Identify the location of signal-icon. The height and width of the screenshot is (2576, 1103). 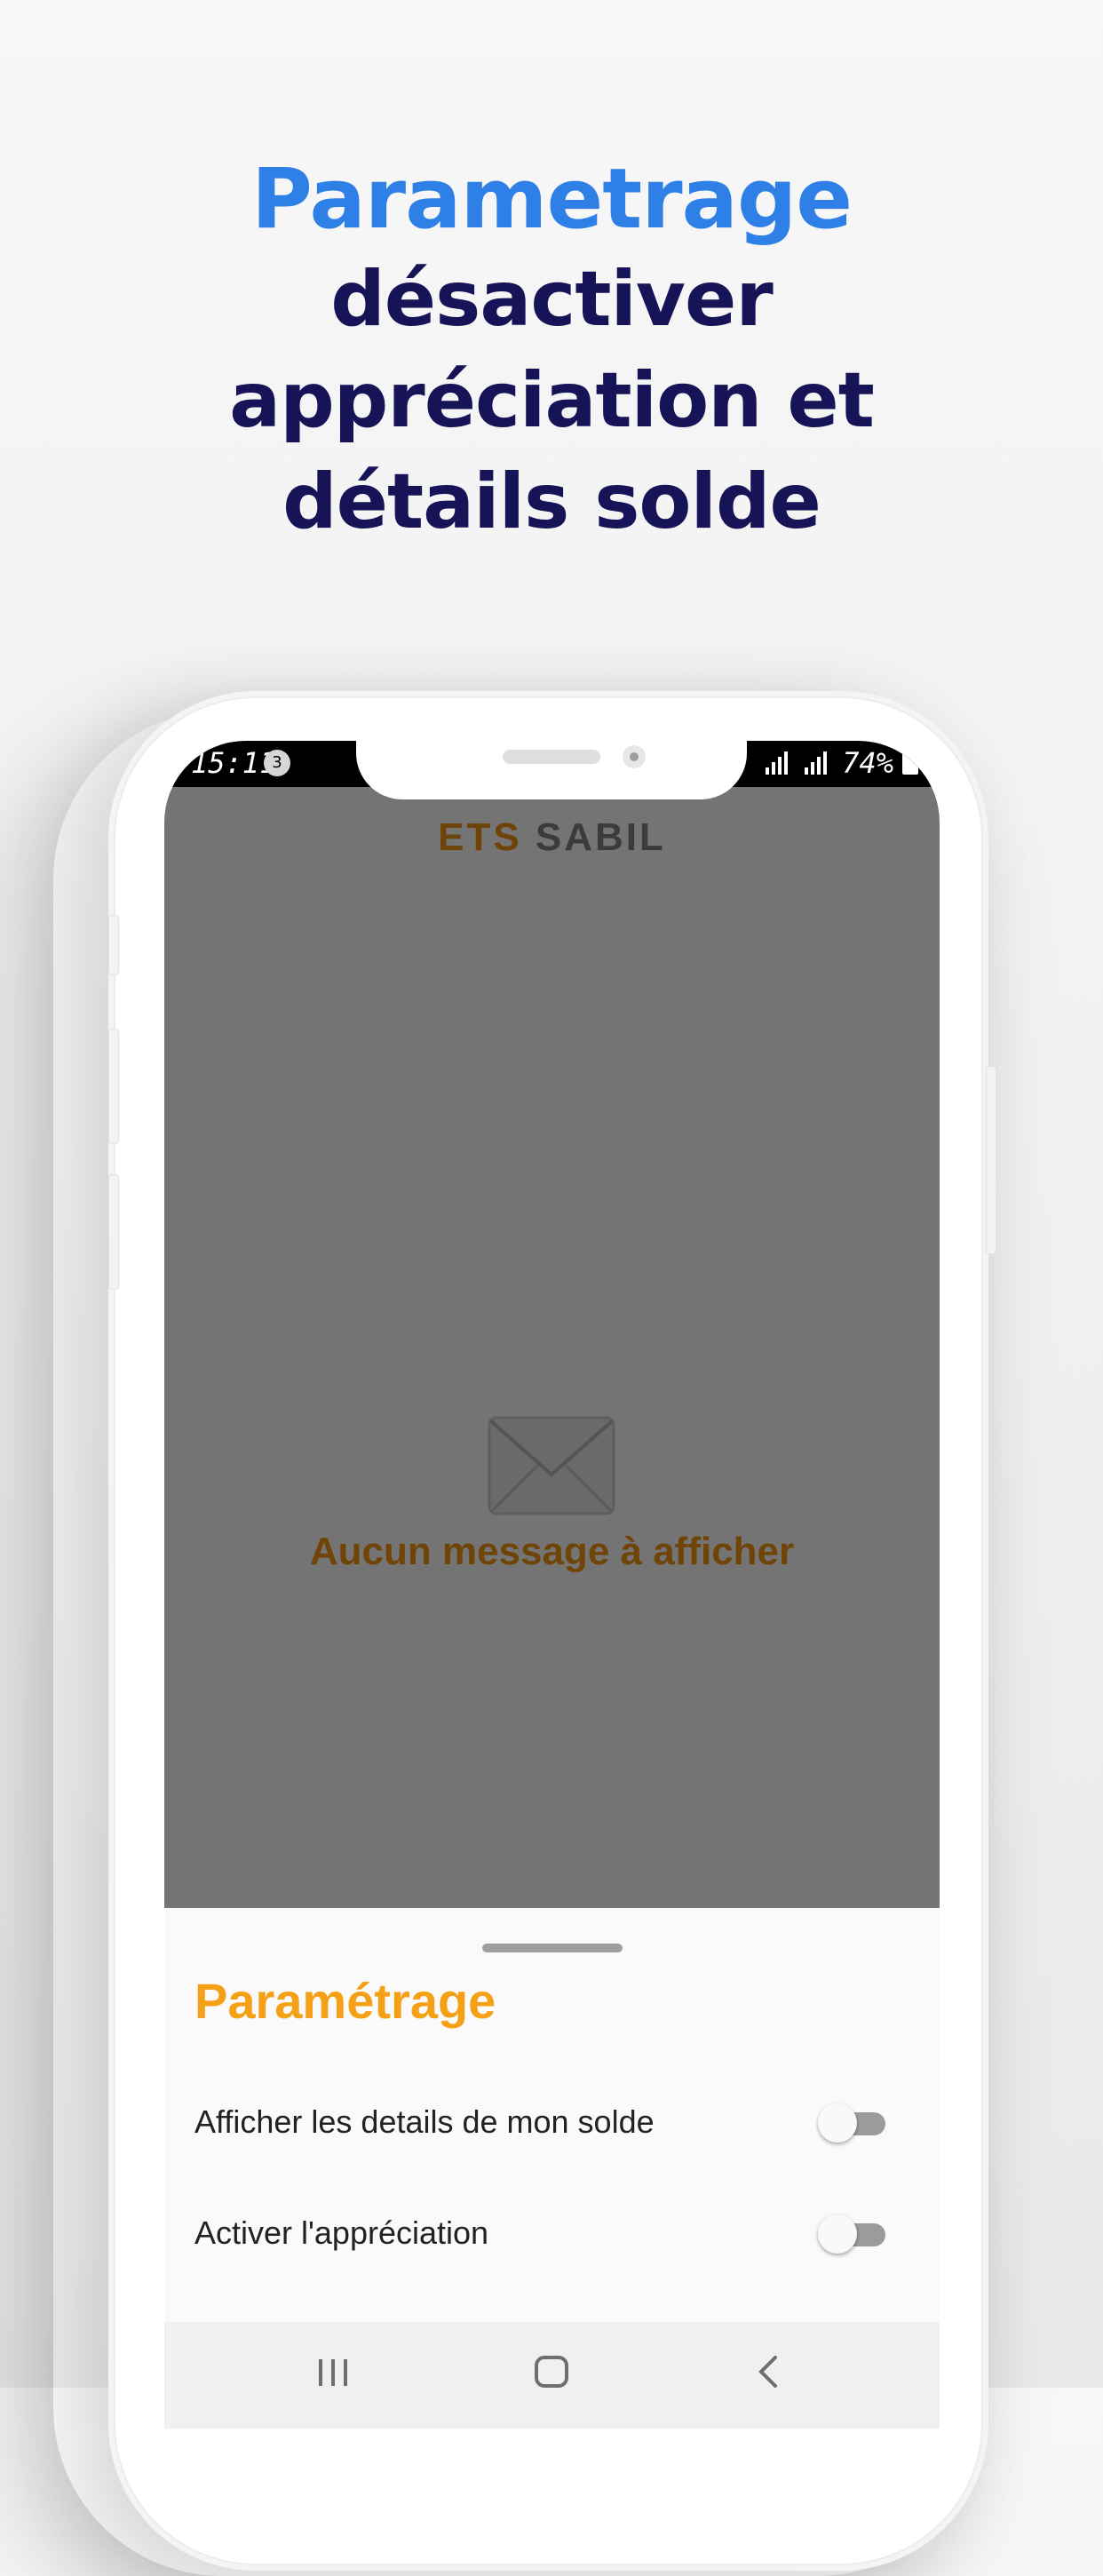
(777, 763).